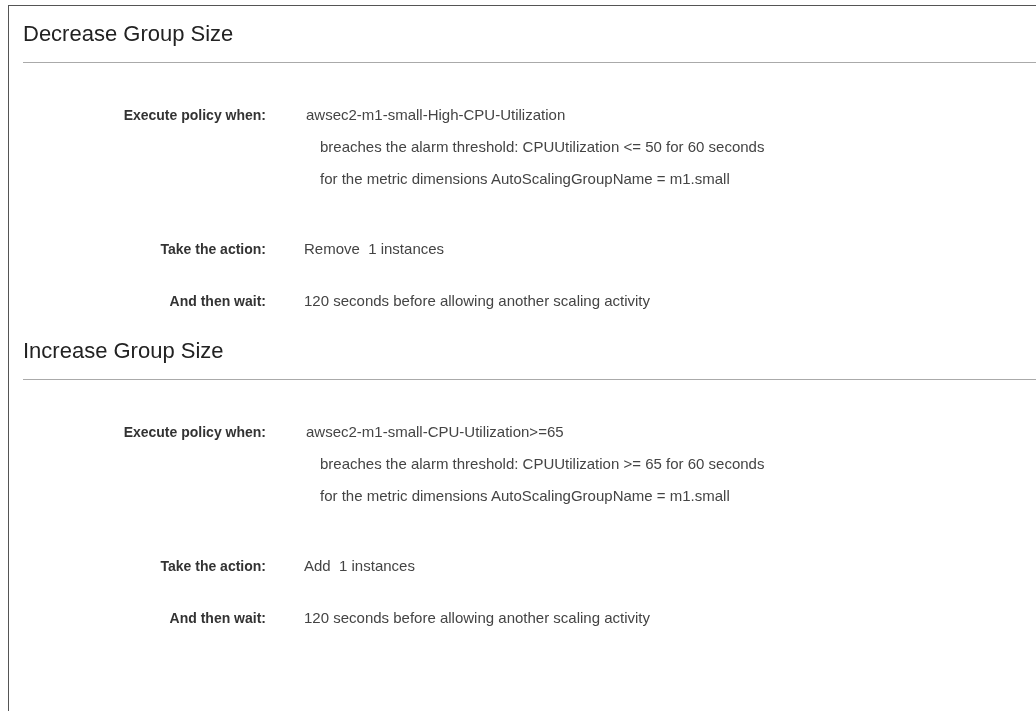 The width and height of the screenshot is (1036, 711). Describe the element at coordinates (359, 566) in the screenshot. I see `field-value: Add 1 instances` at that location.